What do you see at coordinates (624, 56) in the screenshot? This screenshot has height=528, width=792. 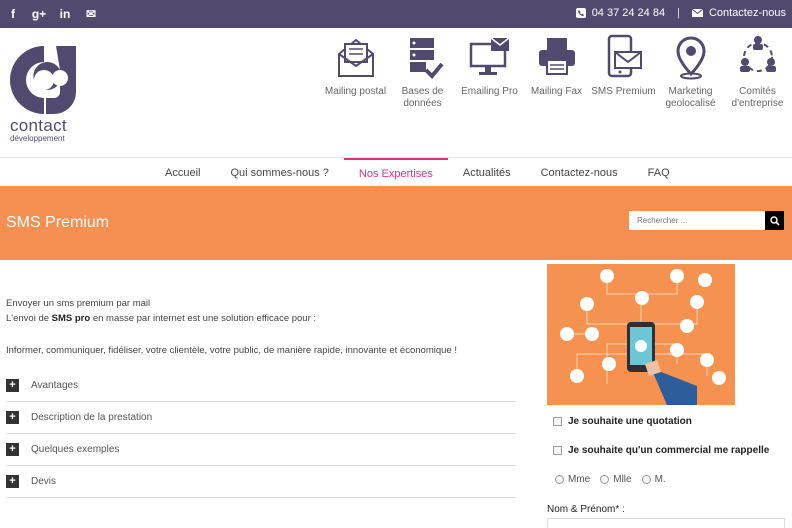 I see `phone-mail-icon` at bounding box center [624, 56].